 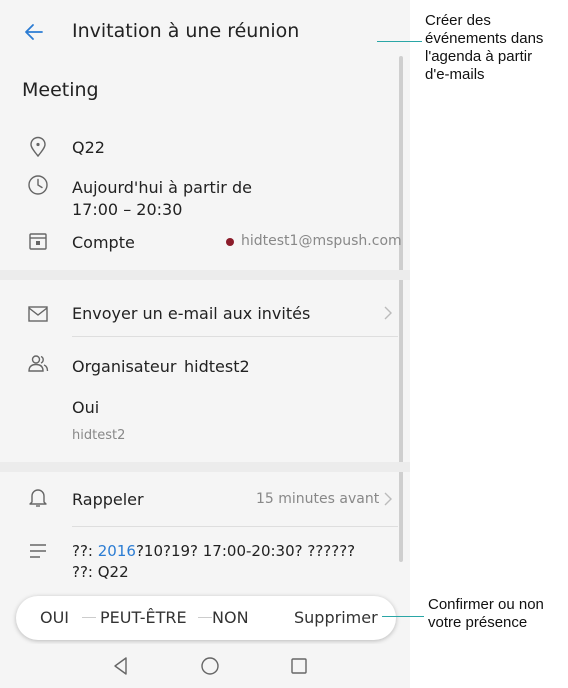 I want to click on description-suffix: ?10?19? 17:00-20:30? ??????, so click(x=245, y=551).